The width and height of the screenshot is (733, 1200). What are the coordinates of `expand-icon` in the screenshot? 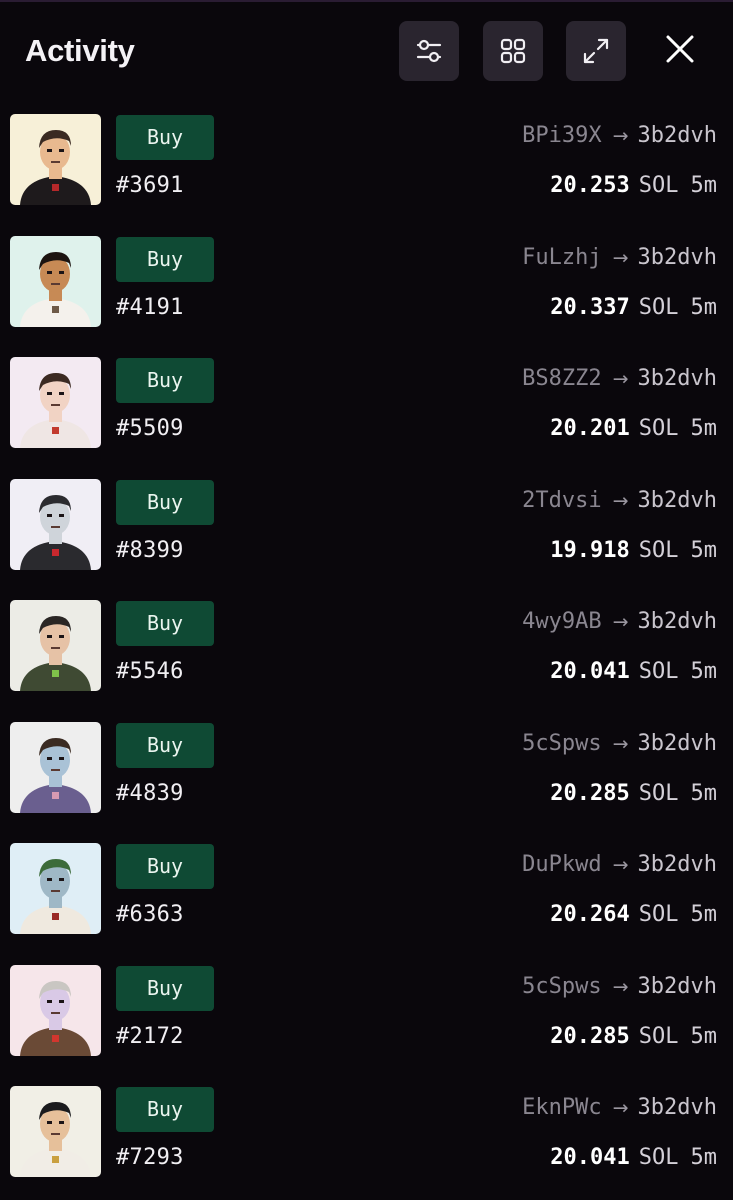 It's located at (596, 51).